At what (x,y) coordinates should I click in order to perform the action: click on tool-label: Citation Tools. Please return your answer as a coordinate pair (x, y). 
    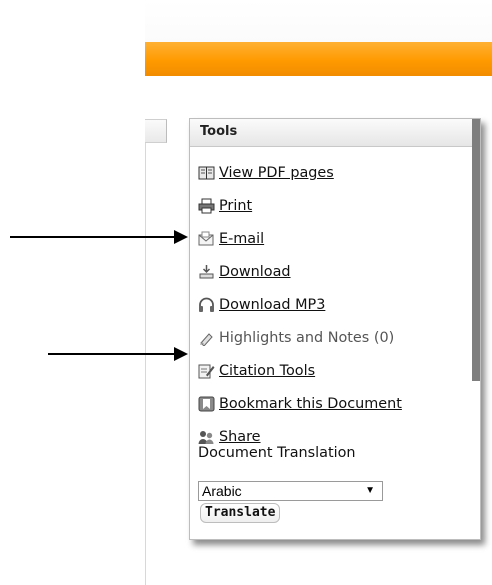
    Looking at the image, I should click on (267, 371).